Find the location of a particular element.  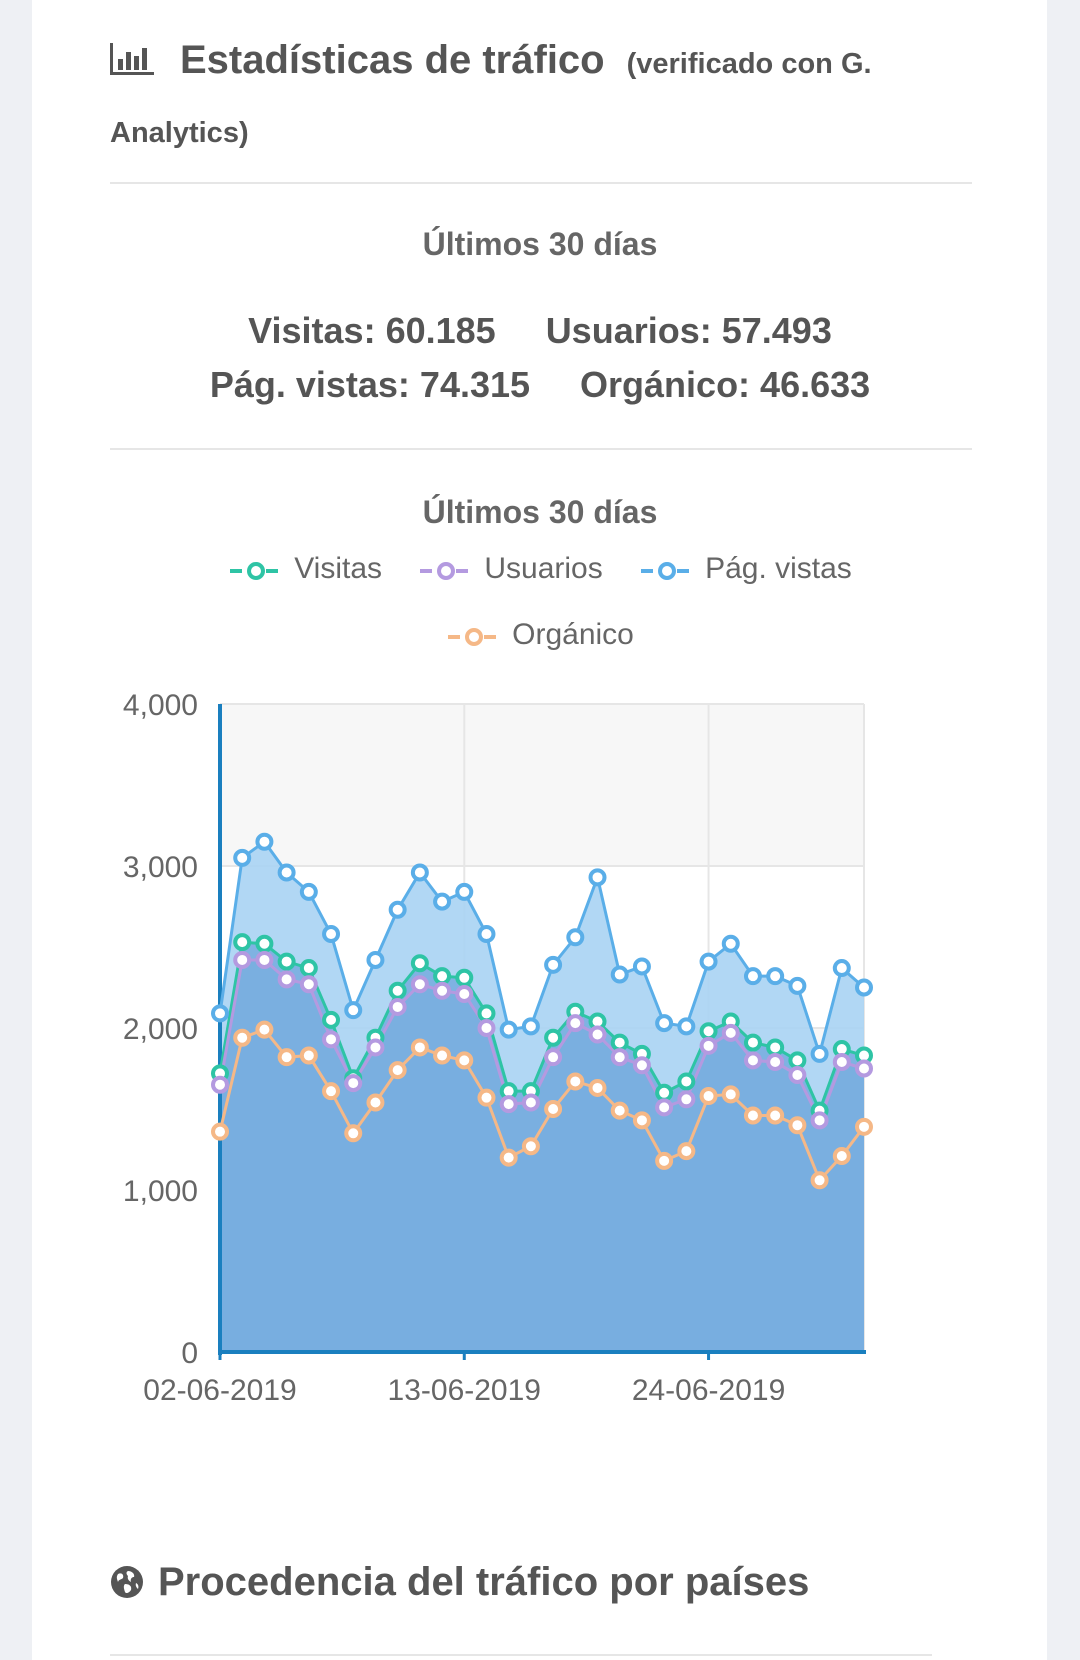

chart-title: Últimos 30 días is located at coordinates (540, 512).